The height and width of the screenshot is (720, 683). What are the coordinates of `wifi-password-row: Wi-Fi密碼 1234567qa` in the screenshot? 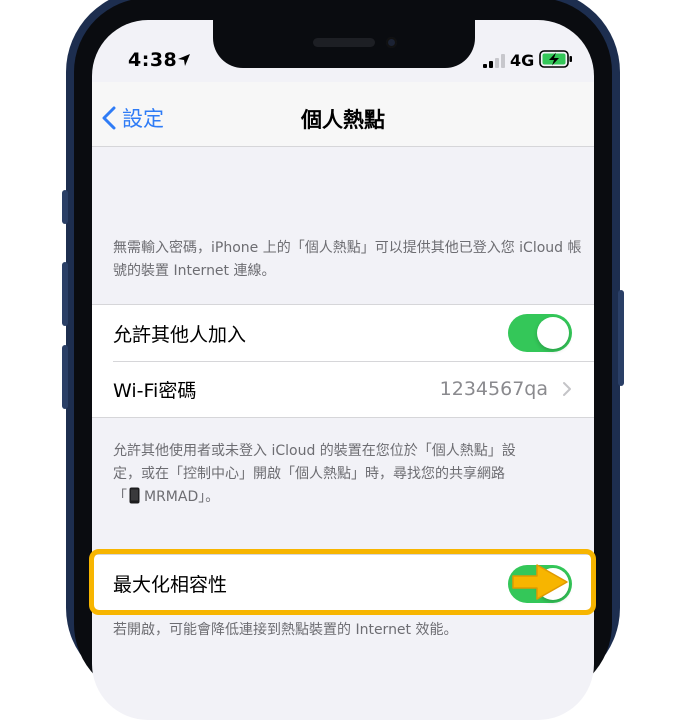 It's located at (343, 389).